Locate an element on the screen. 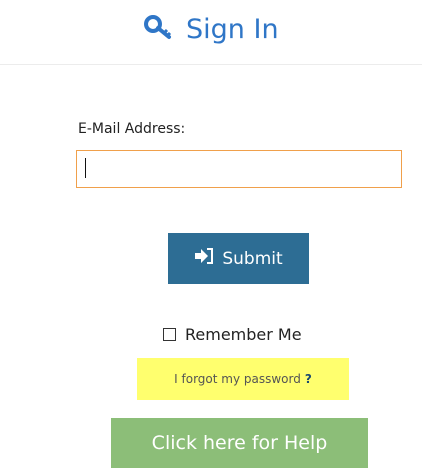 This screenshot has height=471, width=422. sign-in-icon is located at coordinates (204, 258).